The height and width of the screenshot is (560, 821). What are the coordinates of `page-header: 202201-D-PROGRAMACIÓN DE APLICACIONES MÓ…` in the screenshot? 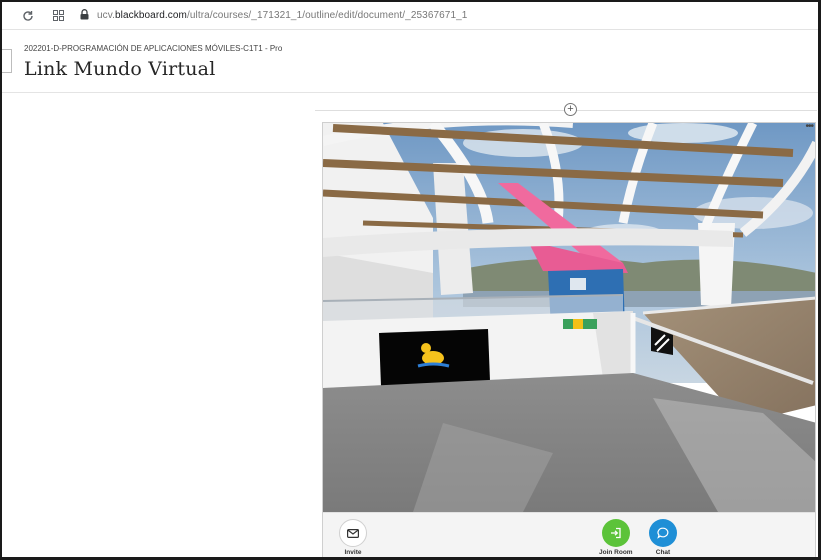 It's located at (410, 62).